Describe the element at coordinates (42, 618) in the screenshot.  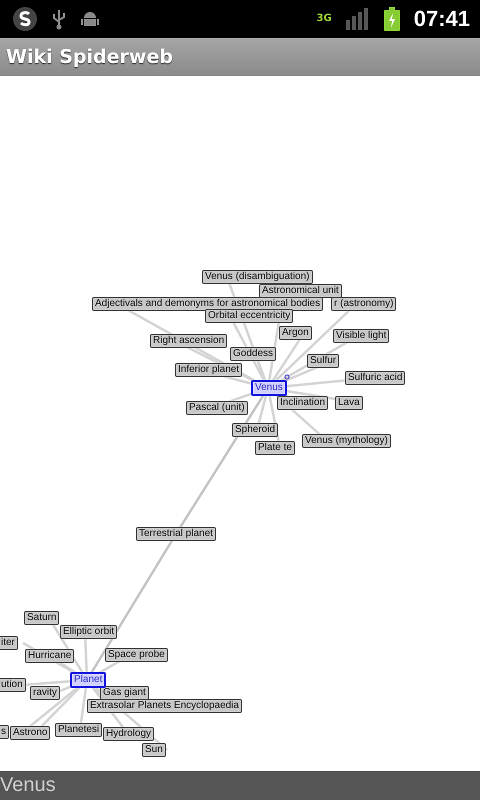
I see `graph-node: Saturn` at that location.